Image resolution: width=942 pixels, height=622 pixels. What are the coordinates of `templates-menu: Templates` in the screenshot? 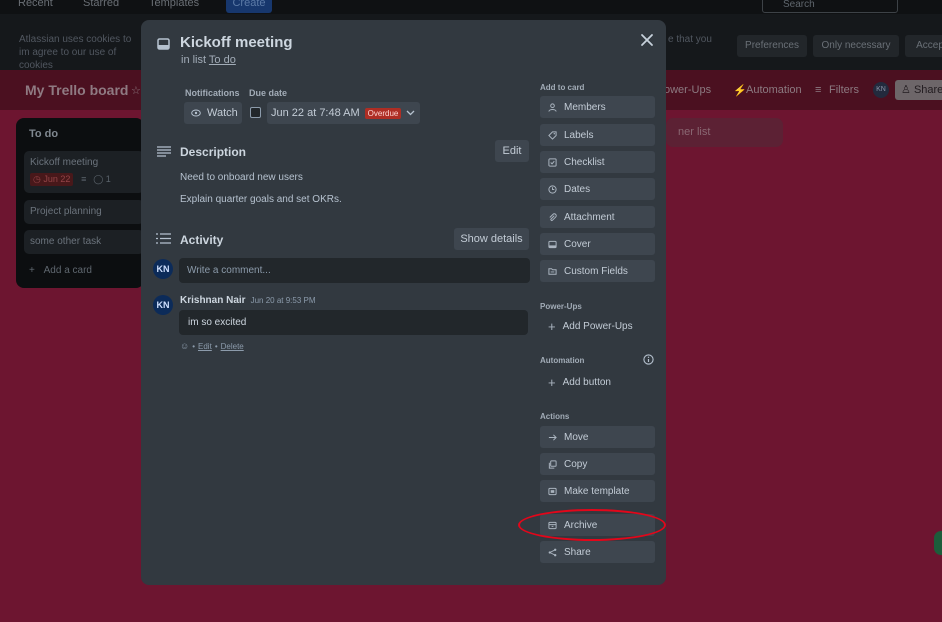 It's located at (174, 4).